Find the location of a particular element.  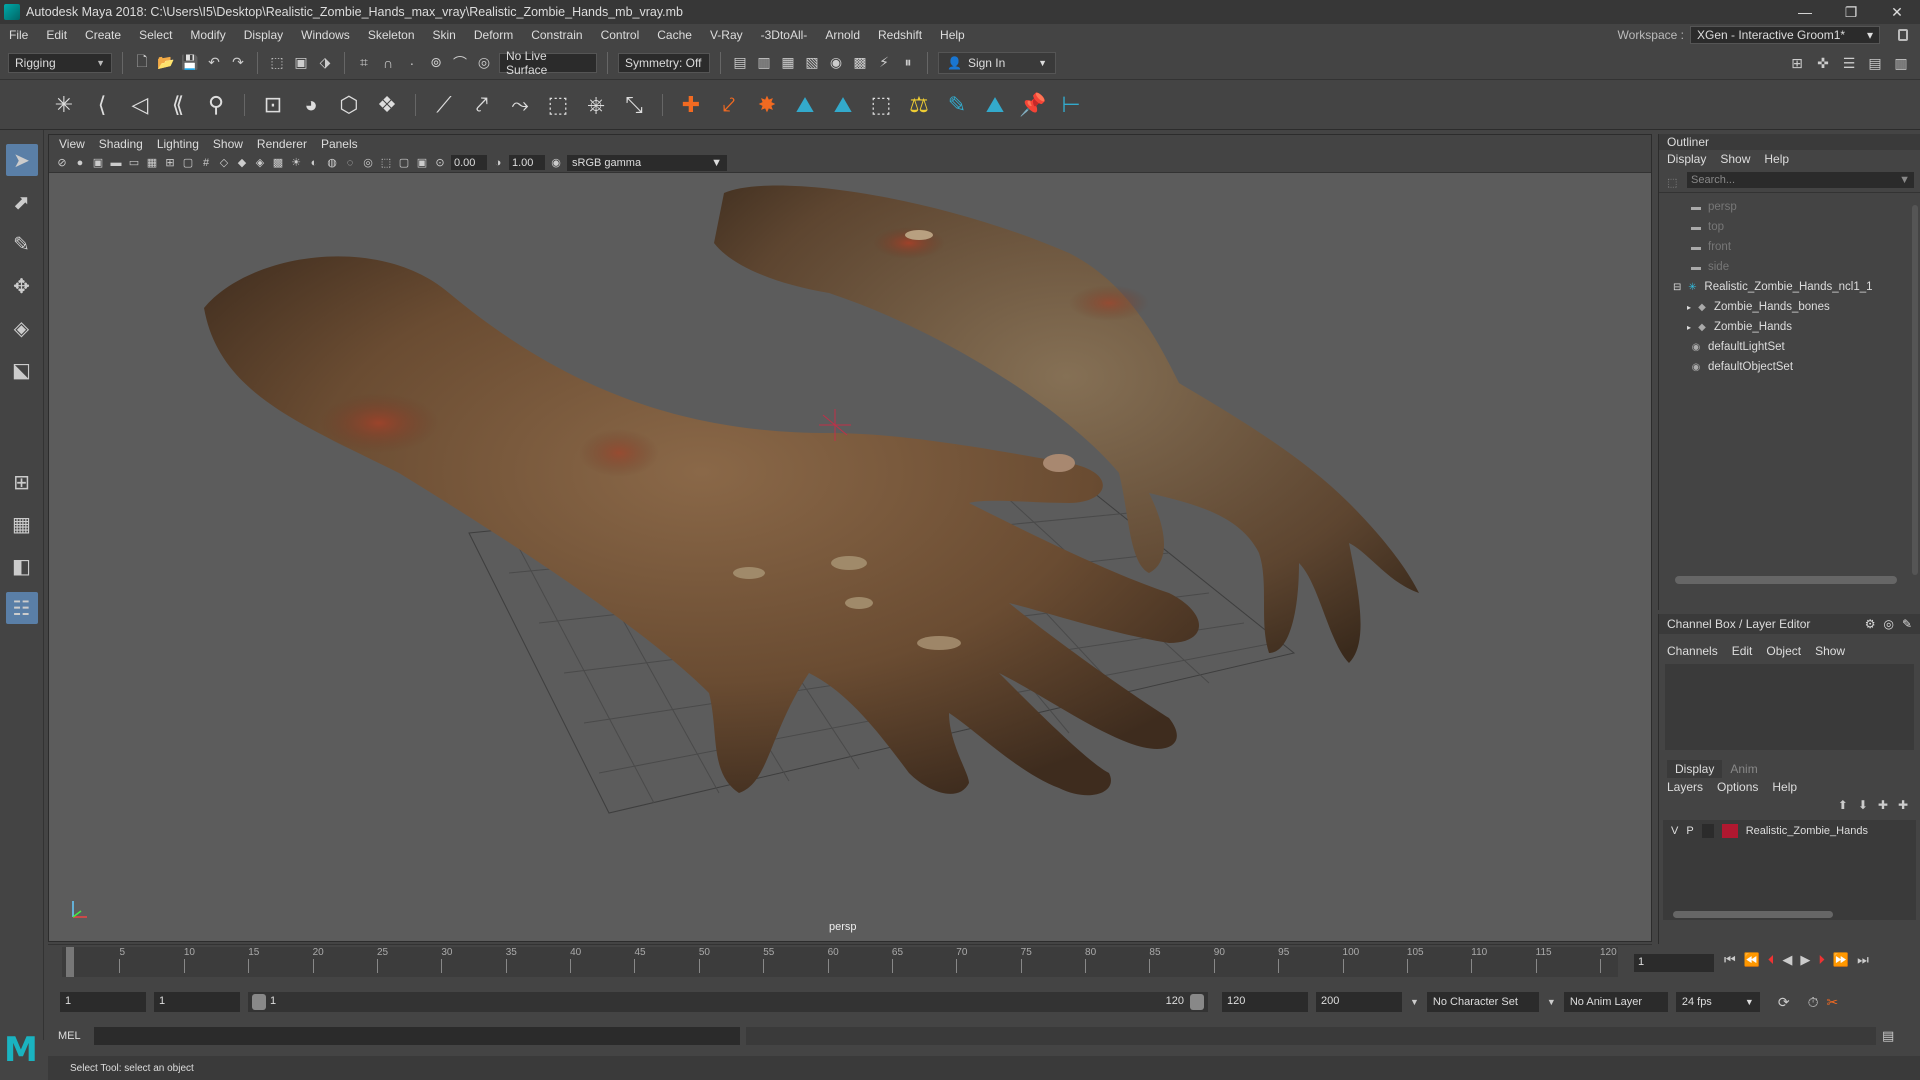

animation-prefs-icon: ✂ is located at coordinates (1833, 1002).